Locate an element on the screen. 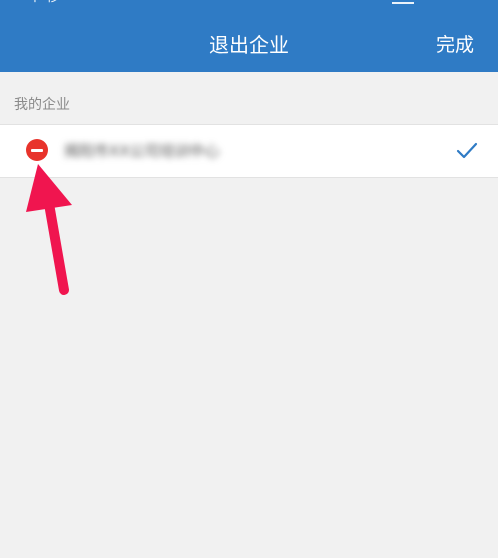 Image resolution: width=498 pixels, height=558 pixels. minus-circle-icon is located at coordinates (37, 150).